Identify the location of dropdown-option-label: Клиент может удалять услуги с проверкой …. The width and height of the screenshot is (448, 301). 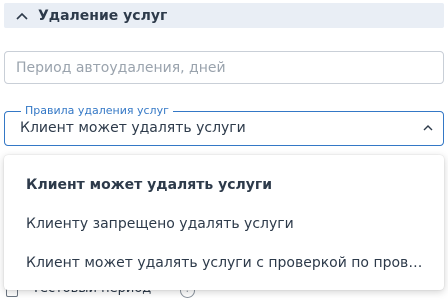
(226, 262).